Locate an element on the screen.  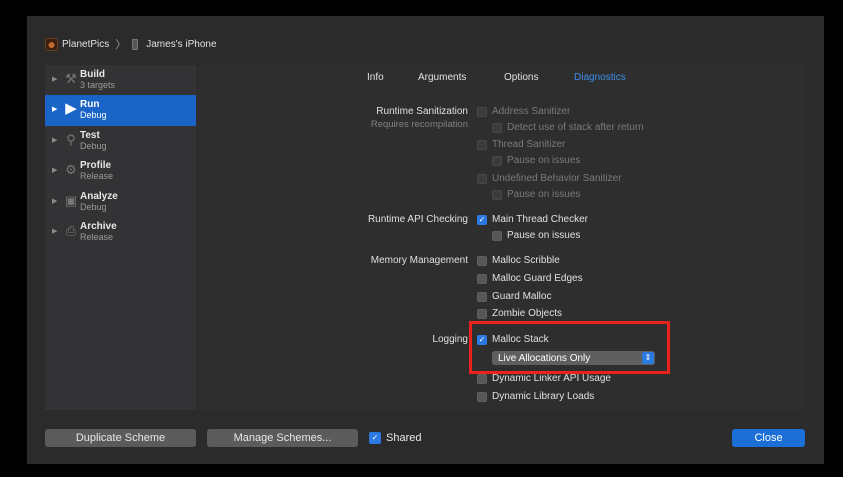
main-thread-checker-checkbox: ✓ Main Thread Checker is located at coordinates (532, 219).